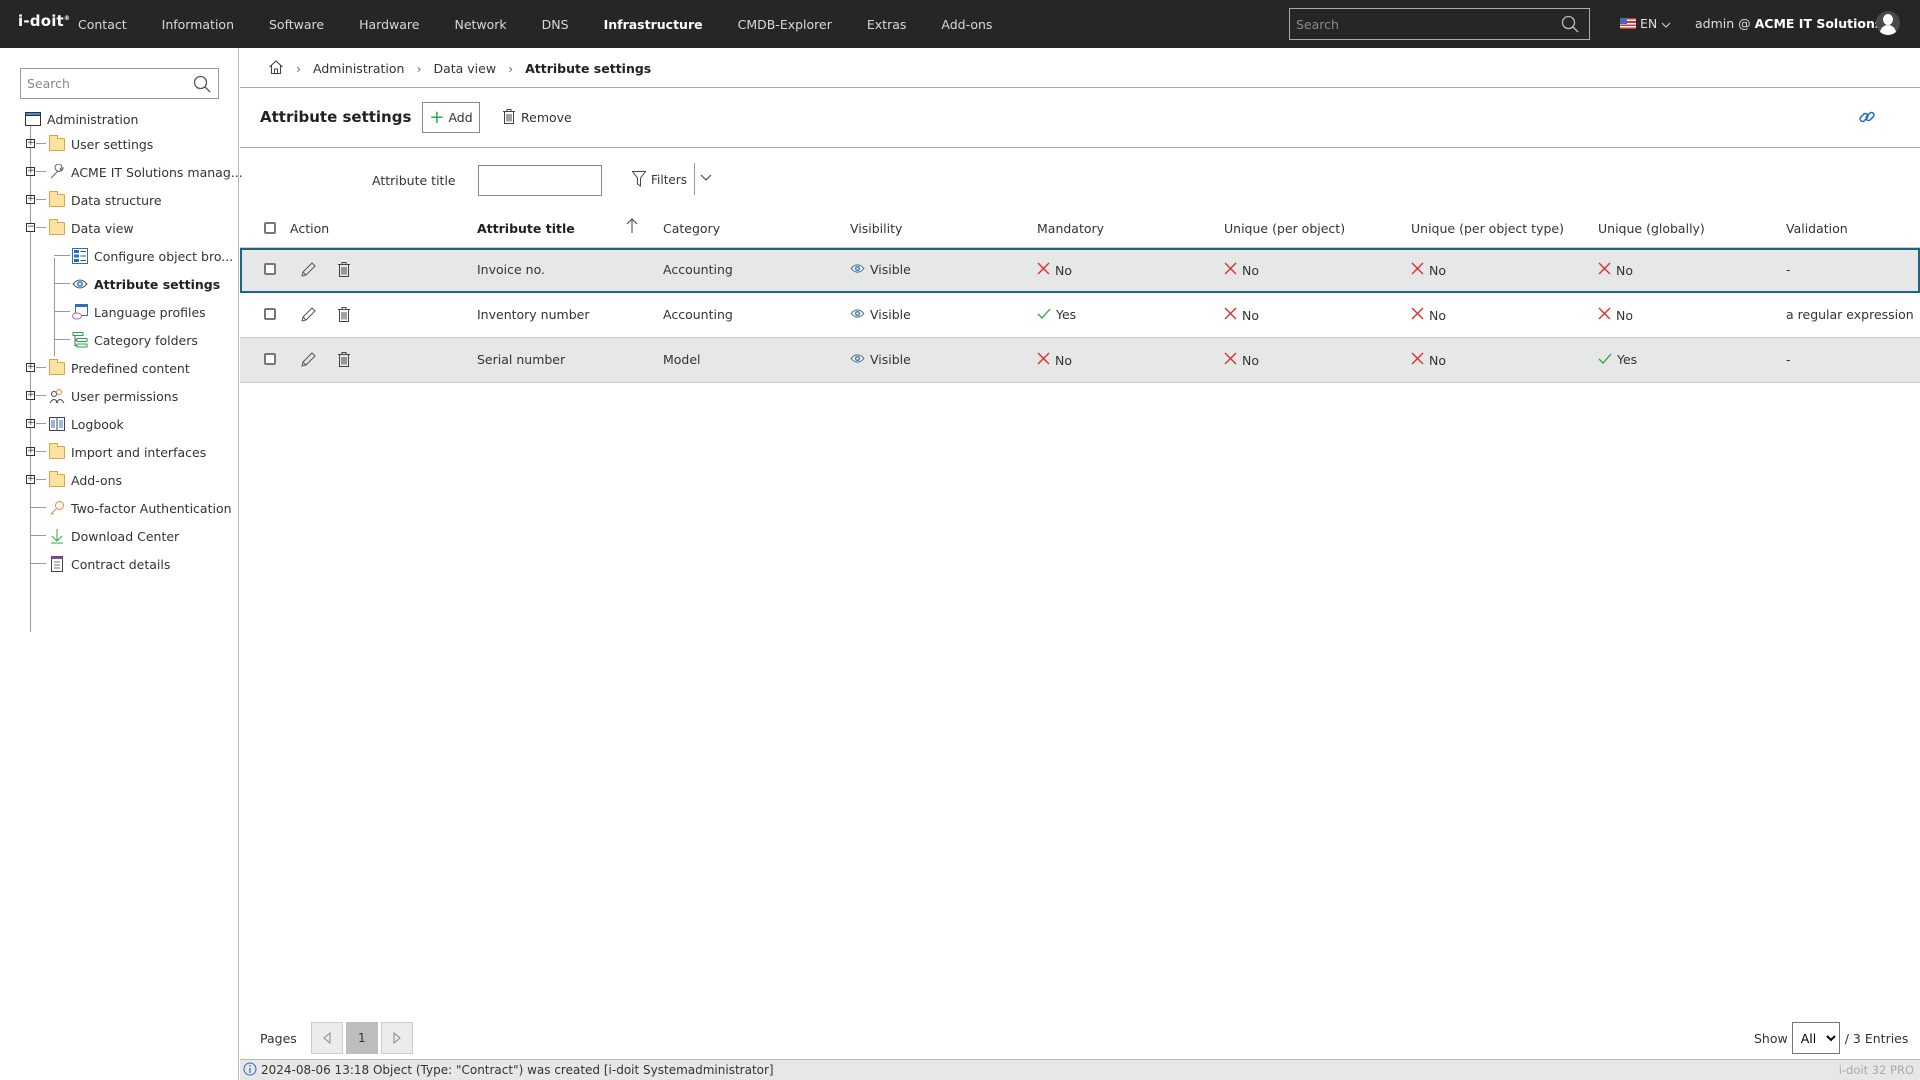  Describe the element at coordinates (270, 228) in the screenshot. I see `select-all-checkbox` at that location.